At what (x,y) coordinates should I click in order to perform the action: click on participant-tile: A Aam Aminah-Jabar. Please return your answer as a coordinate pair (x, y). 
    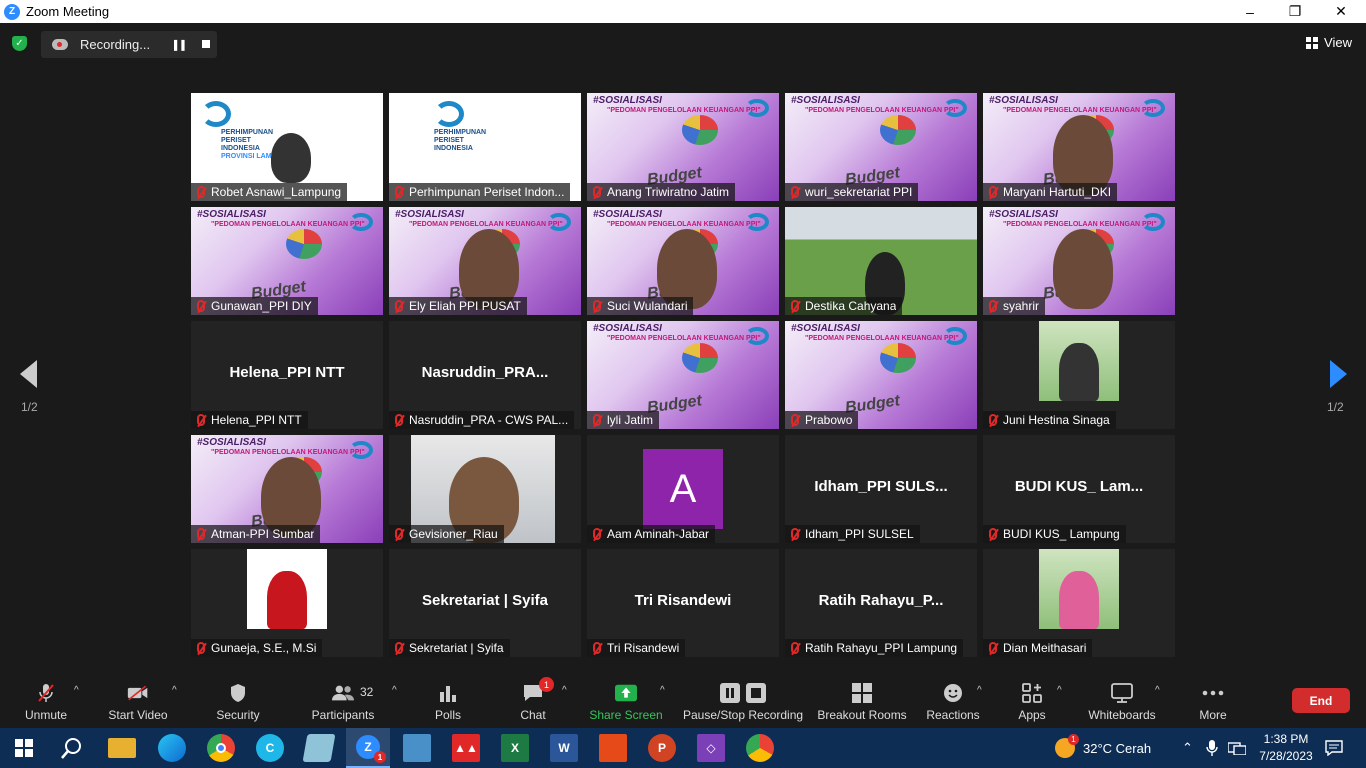
    Looking at the image, I should click on (683, 489).